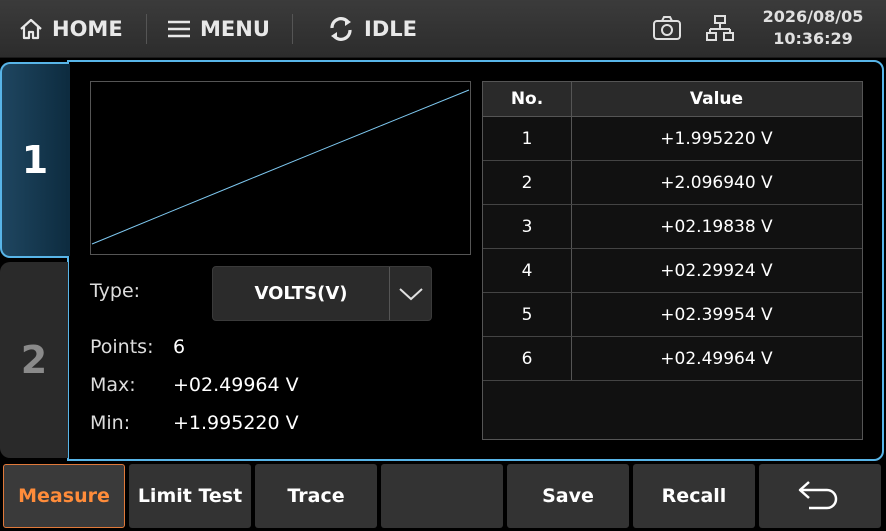  Describe the element at coordinates (527, 271) in the screenshot. I see `row-no: 4` at that location.